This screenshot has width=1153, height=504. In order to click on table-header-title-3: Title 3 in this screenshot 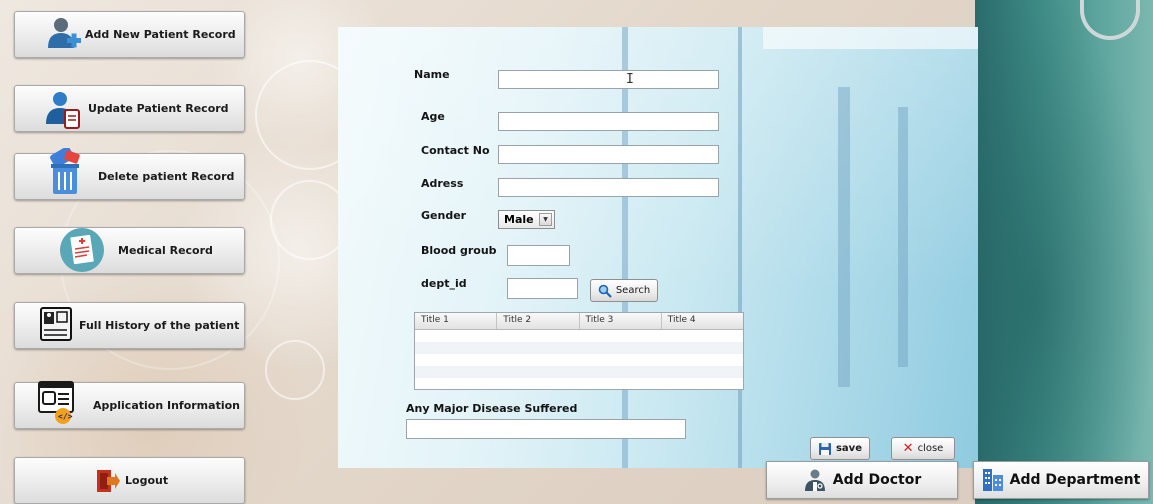, I will do `click(621, 321)`.